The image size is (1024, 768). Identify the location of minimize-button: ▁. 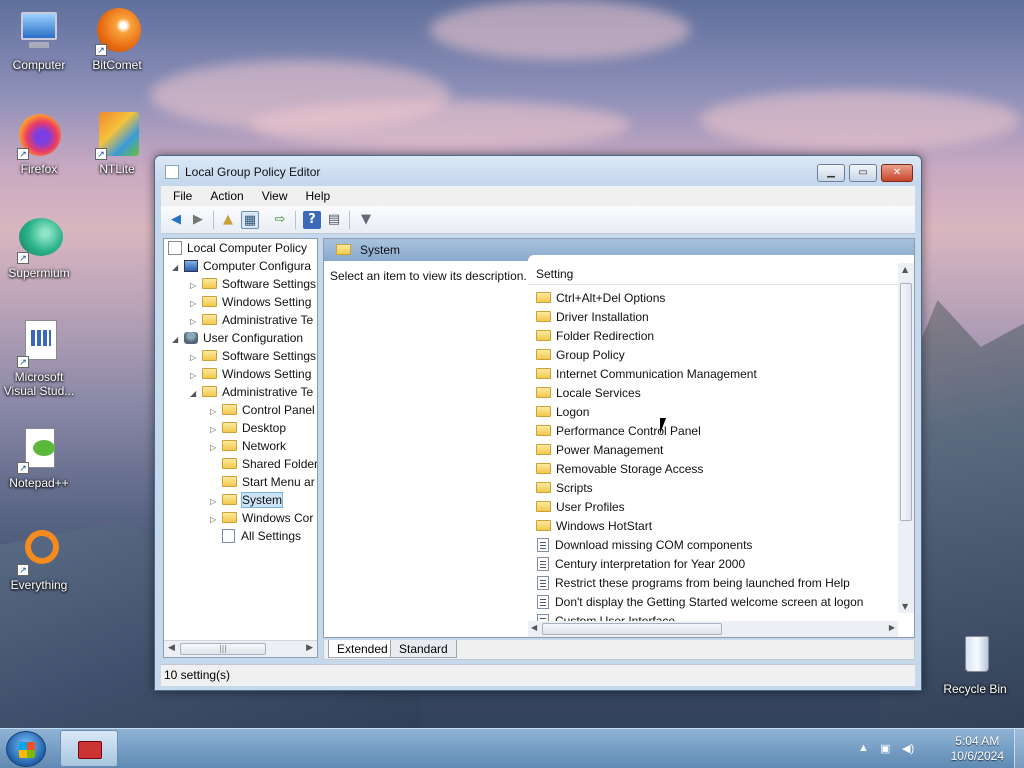
(831, 173).